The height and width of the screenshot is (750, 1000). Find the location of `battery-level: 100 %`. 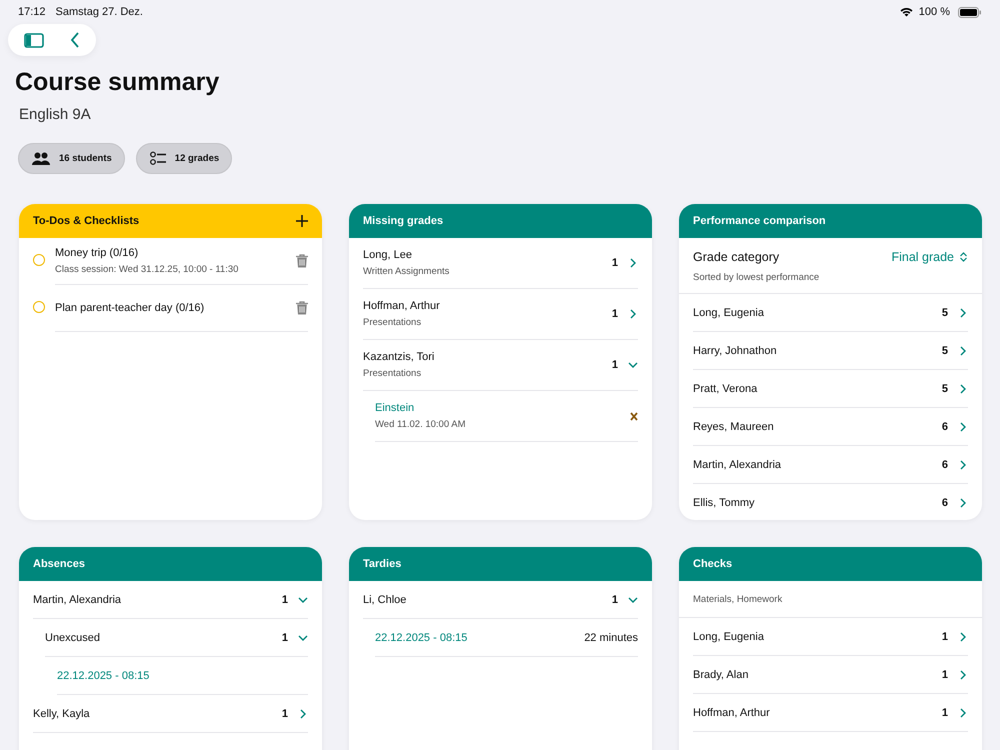

battery-level: 100 % is located at coordinates (934, 12).